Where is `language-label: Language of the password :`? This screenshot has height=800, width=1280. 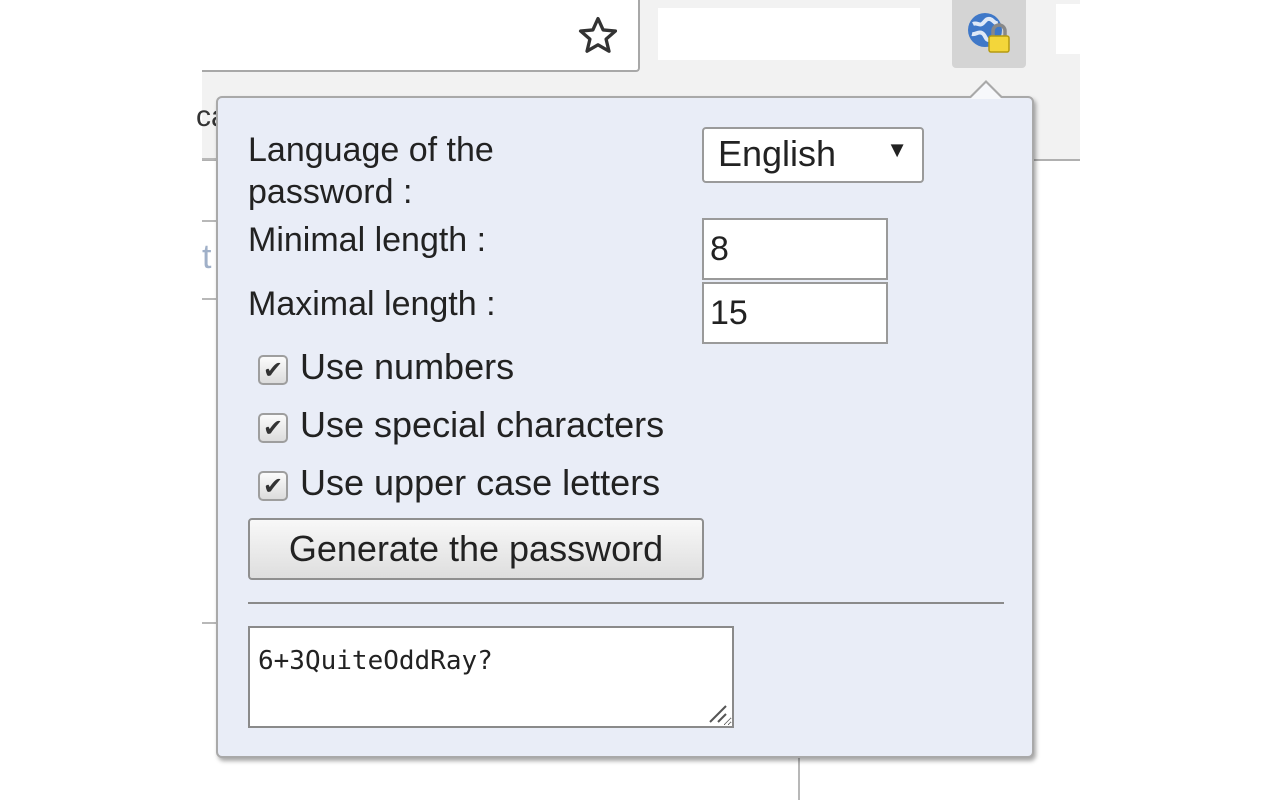
language-label: Language of the password : is located at coordinates (371, 171).